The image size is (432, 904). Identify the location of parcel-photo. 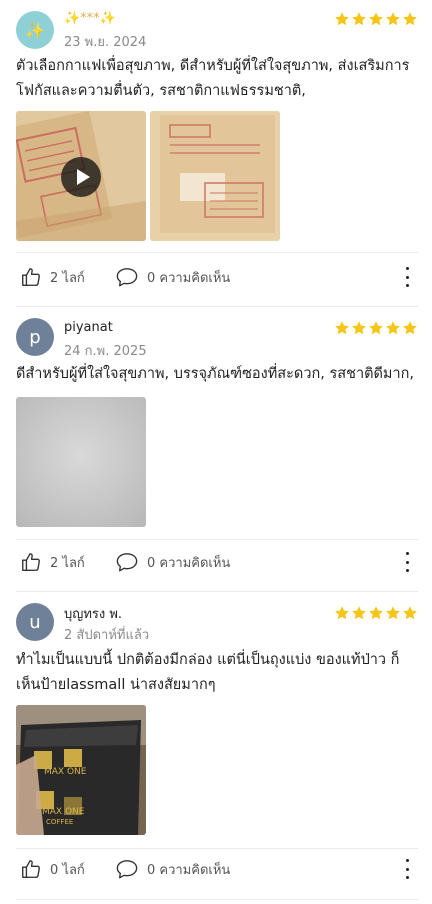
(215, 176).